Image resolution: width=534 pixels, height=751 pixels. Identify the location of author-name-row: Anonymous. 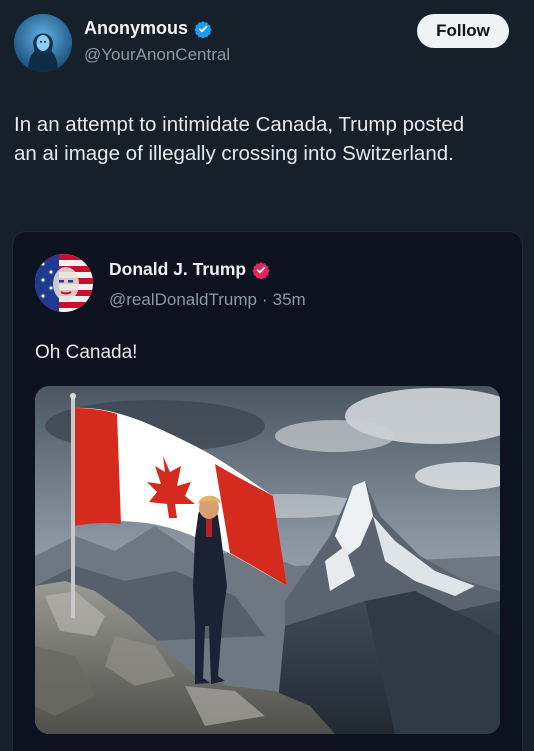
(148, 28).